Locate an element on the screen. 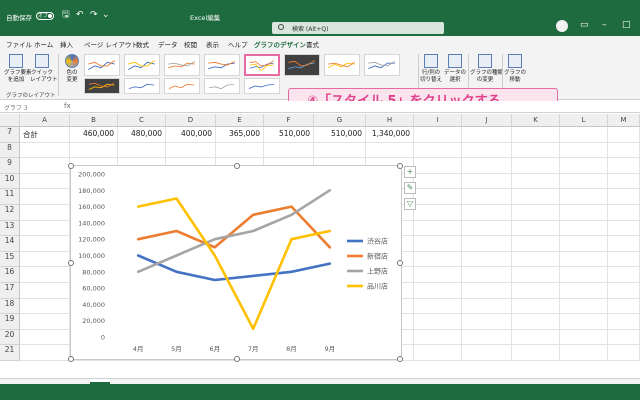  cell-I21 is located at coordinates (438, 353).